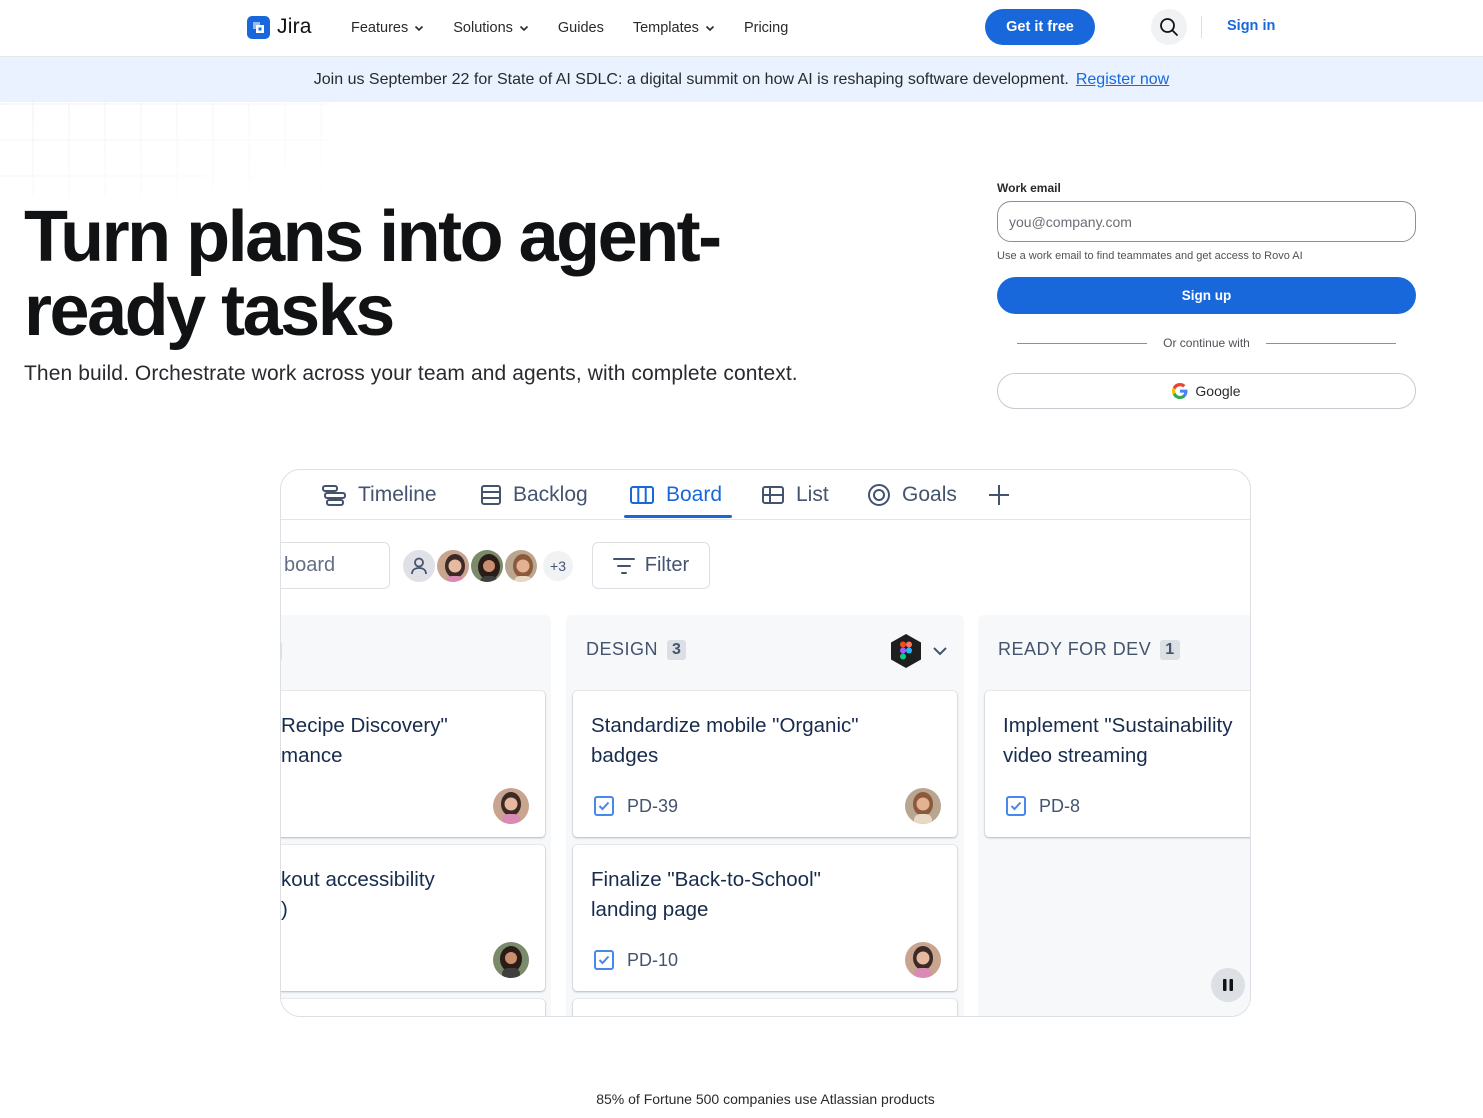 The image size is (1483, 1118). I want to click on tab-timeline: Timeline, so click(379, 495).